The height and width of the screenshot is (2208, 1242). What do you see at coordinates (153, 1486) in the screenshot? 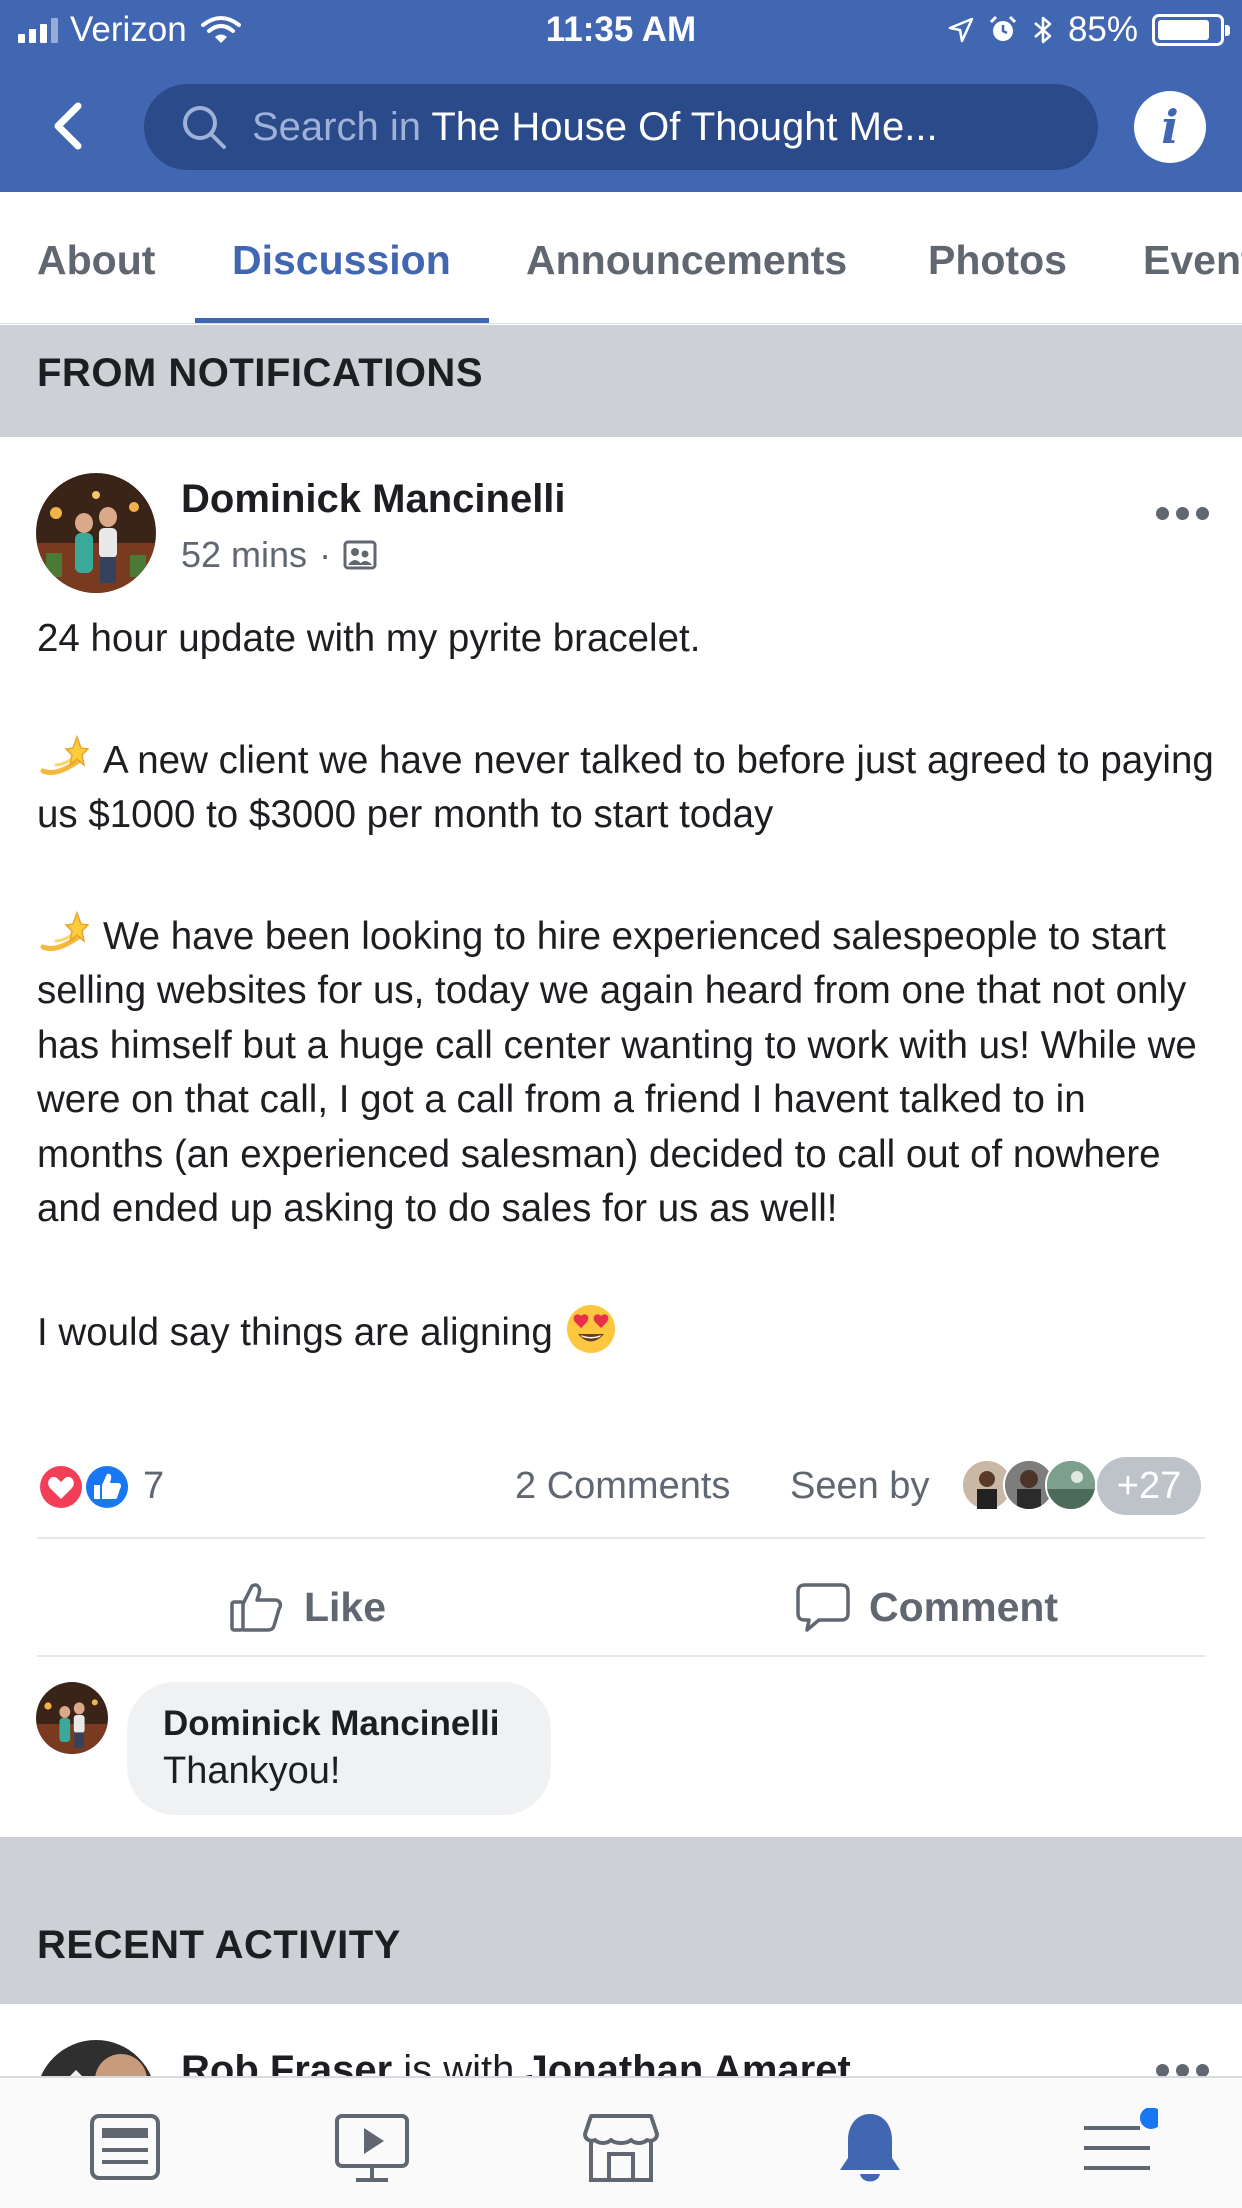
I see `reaction-count: 7` at bounding box center [153, 1486].